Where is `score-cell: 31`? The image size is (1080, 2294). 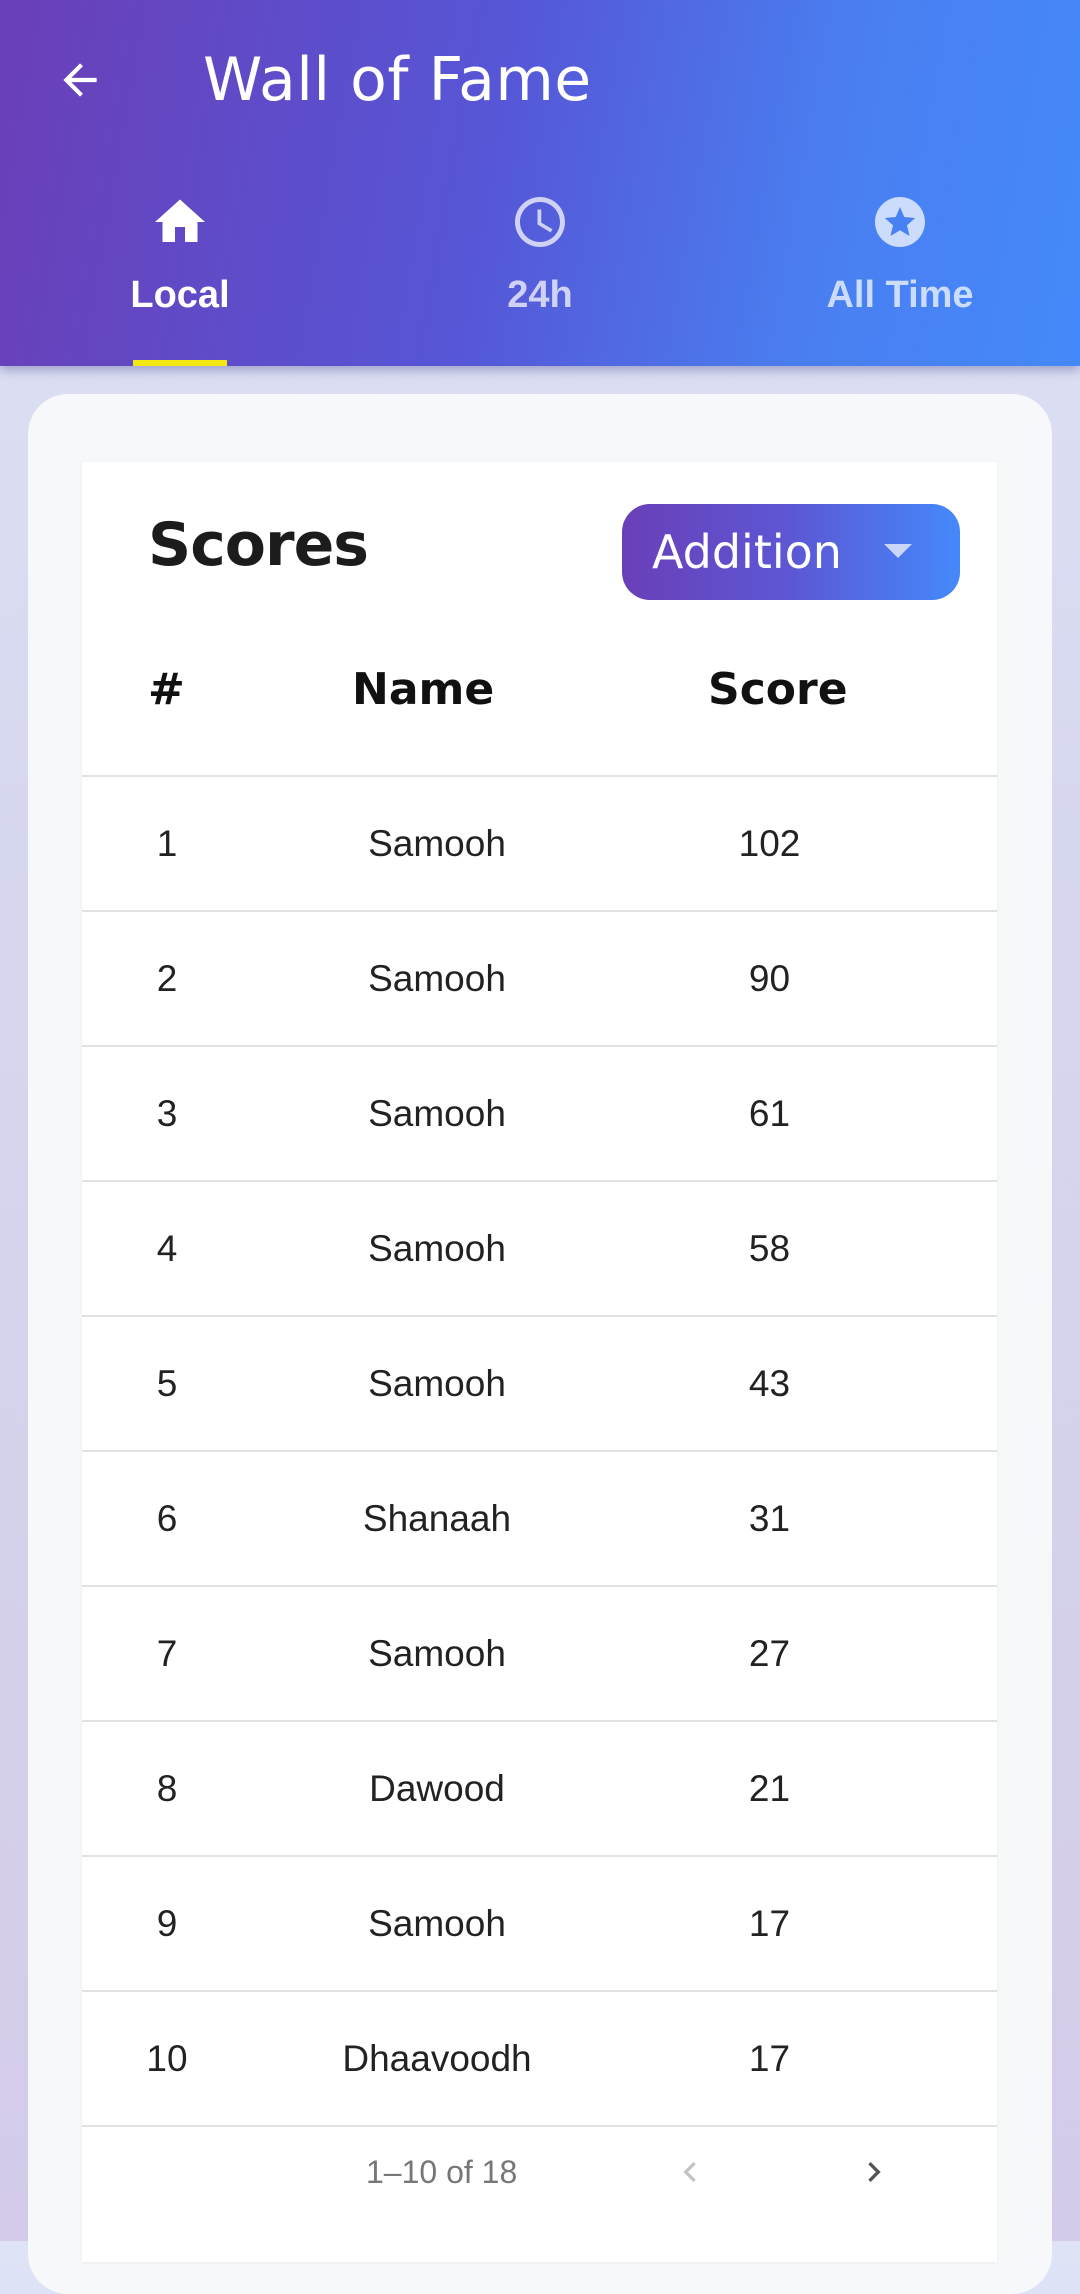 score-cell: 31 is located at coordinates (769, 1518).